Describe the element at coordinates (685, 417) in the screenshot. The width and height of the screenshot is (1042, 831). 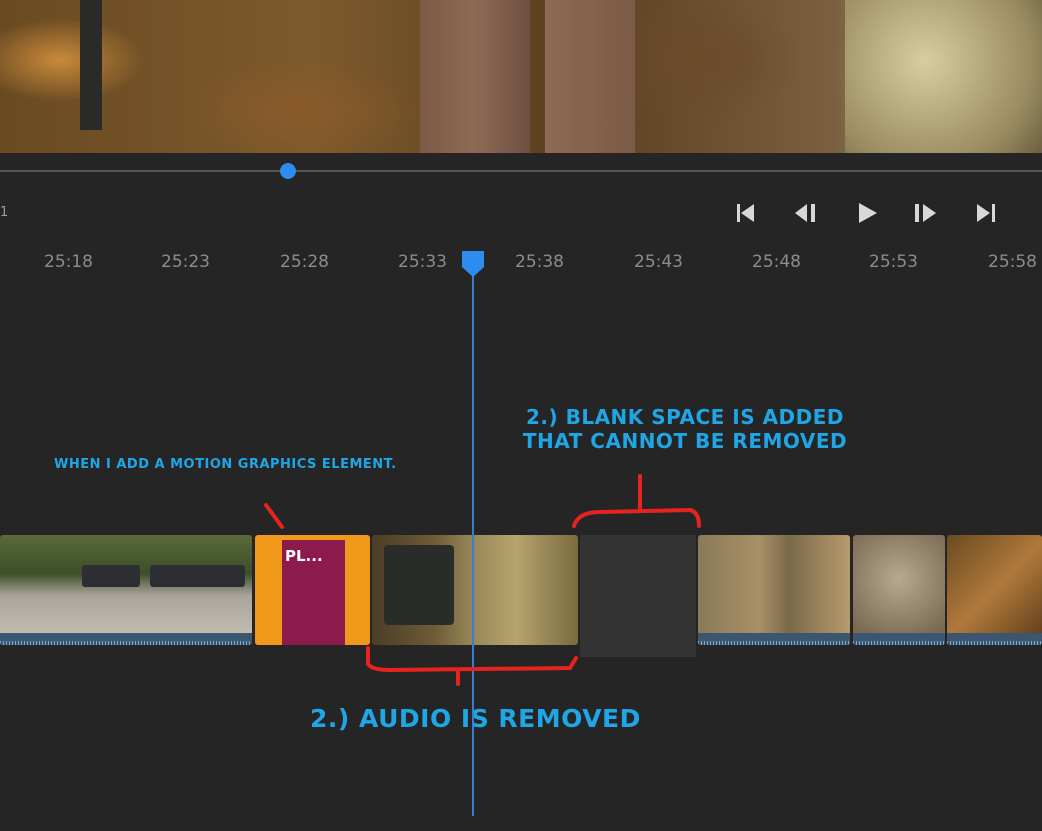
I see `annotation-blank-space-line1: 2.) BLANK SPACE IS ADDED` at that location.